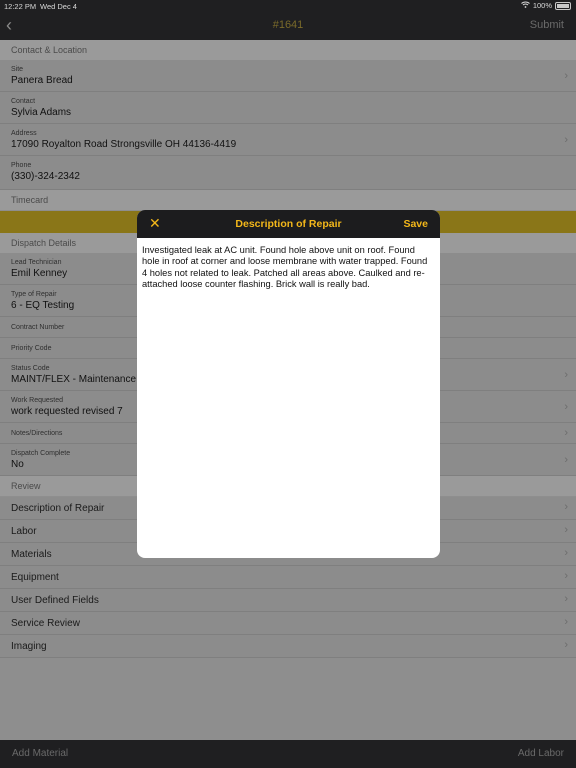 This screenshot has width=576, height=768. What do you see at coordinates (547, 25) in the screenshot?
I see `submit-button: Submit` at bounding box center [547, 25].